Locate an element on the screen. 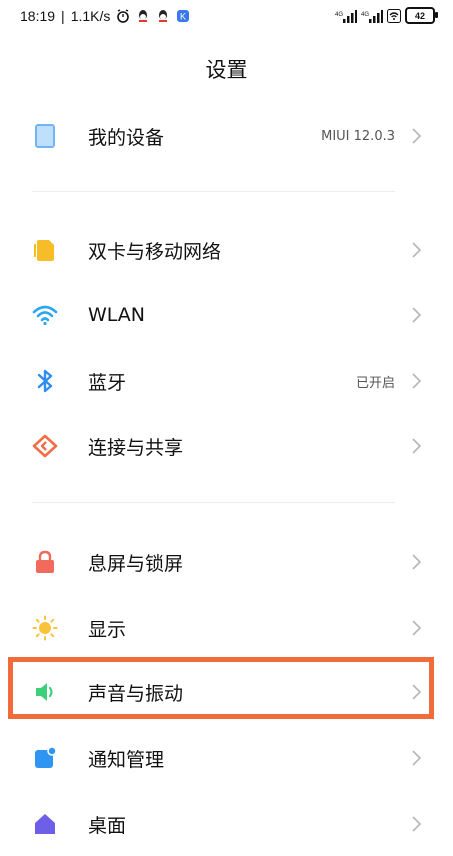  battery-icon: 42 is located at coordinates (421, 15).